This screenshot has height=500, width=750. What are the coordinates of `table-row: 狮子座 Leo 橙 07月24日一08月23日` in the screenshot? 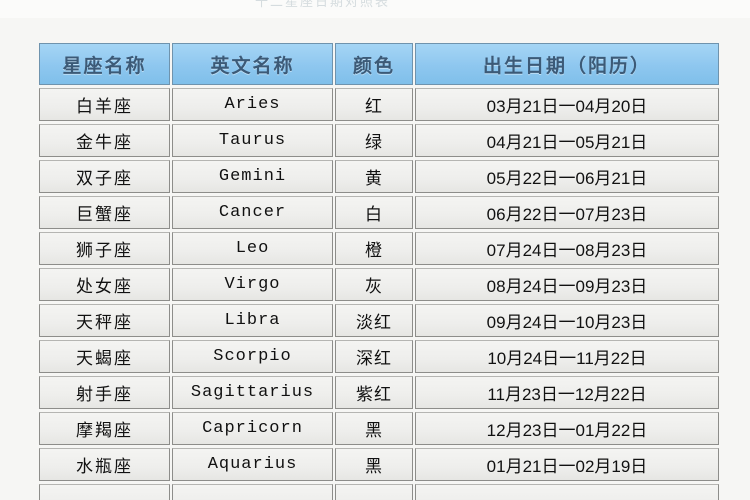 It's located at (379, 248).